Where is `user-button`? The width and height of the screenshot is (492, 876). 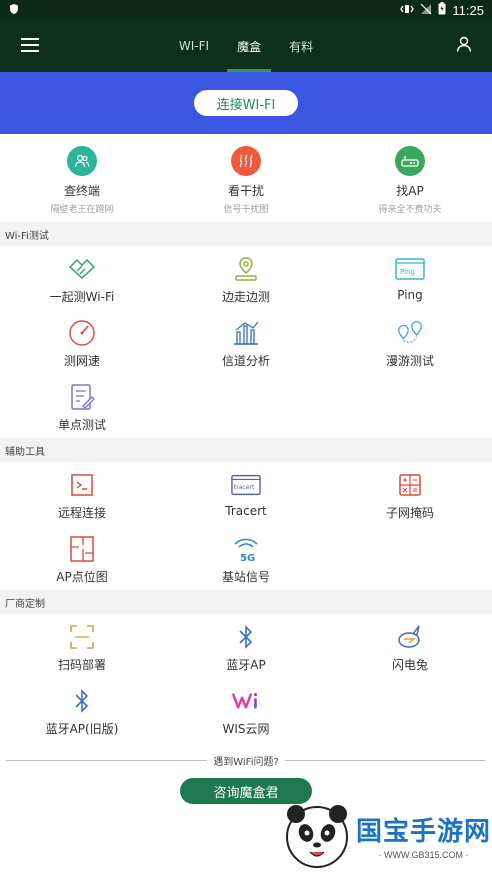 user-button is located at coordinates (464, 46).